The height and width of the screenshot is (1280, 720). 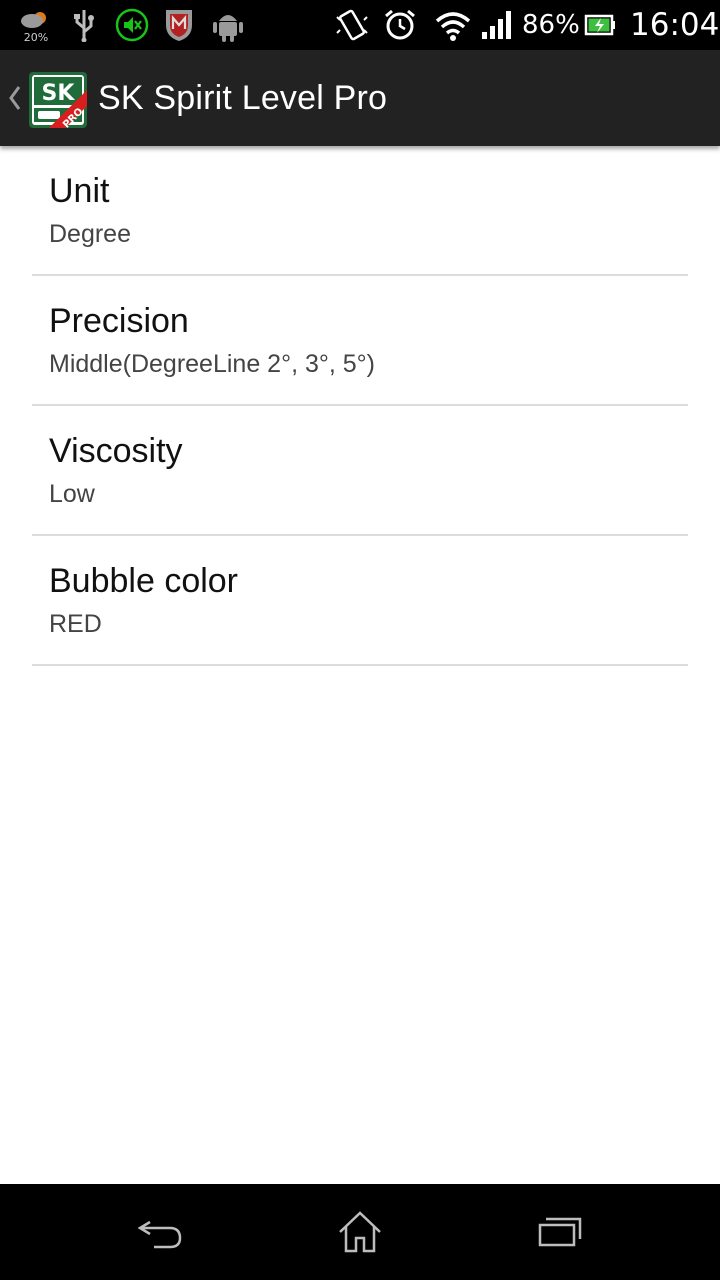 I want to click on mute-icon, so click(x=132, y=25).